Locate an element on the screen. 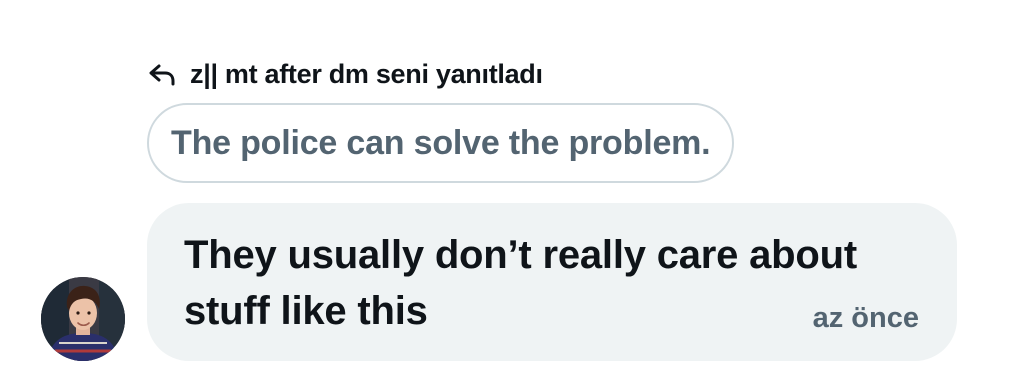 This screenshot has width=1032, height=384. reply-label: z|| mt after dm seni yanıtladı is located at coordinates (366, 73).